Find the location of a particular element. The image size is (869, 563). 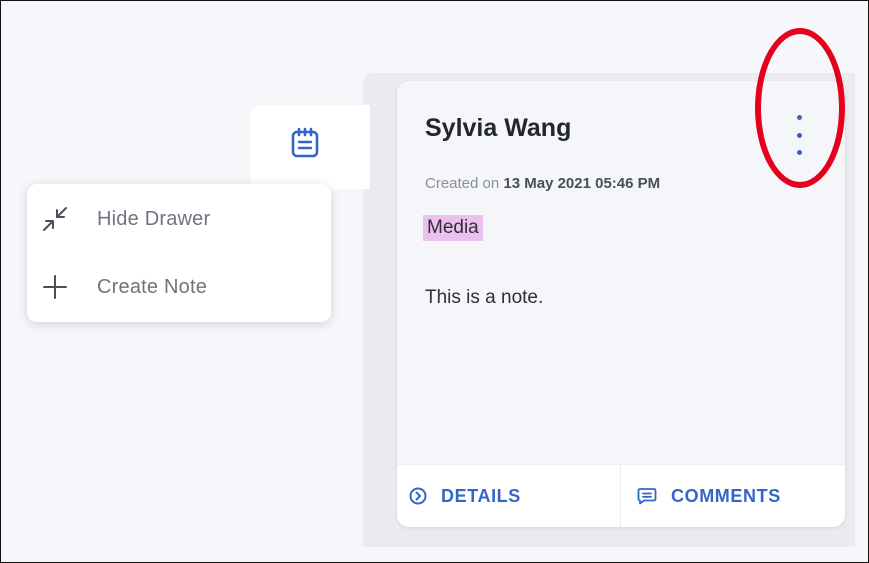

comments-button: COMMENTS is located at coordinates (733, 496).